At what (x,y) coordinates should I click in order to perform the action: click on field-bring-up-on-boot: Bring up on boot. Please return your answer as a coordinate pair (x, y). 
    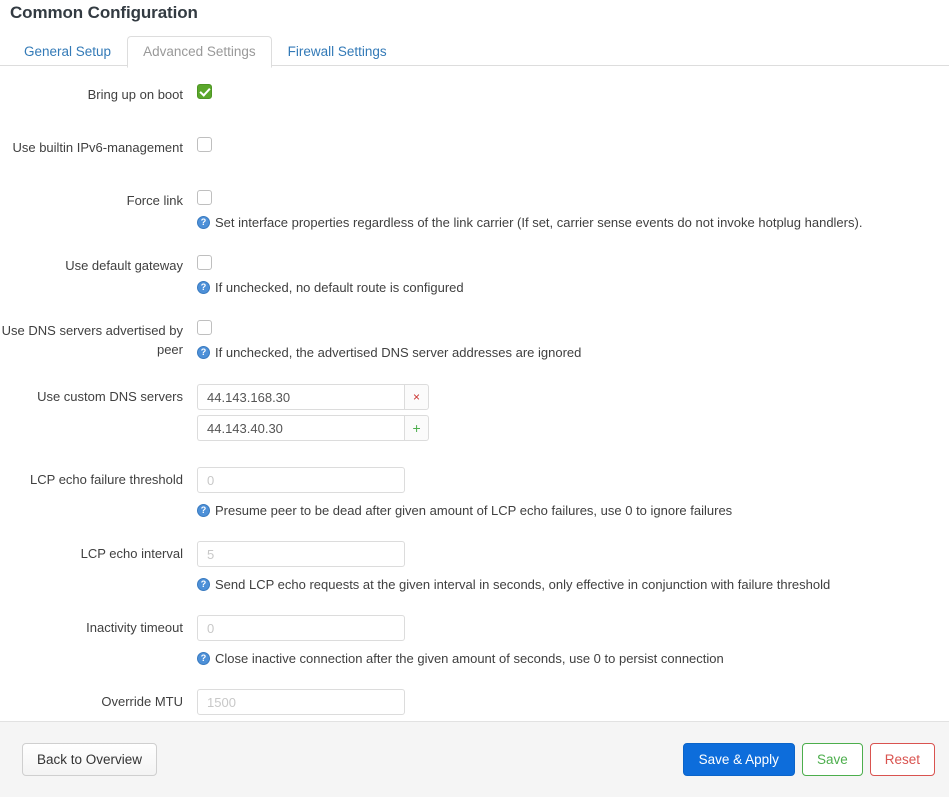
    Looking at the image, I should click on (474, 93).